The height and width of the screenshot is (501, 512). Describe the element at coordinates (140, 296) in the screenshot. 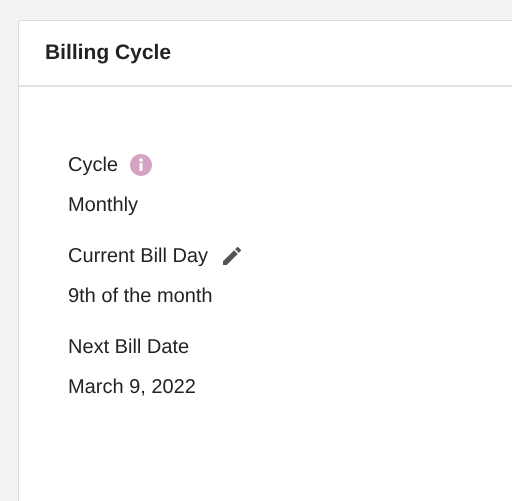

I see `field-value: 9th of the month` at that location.